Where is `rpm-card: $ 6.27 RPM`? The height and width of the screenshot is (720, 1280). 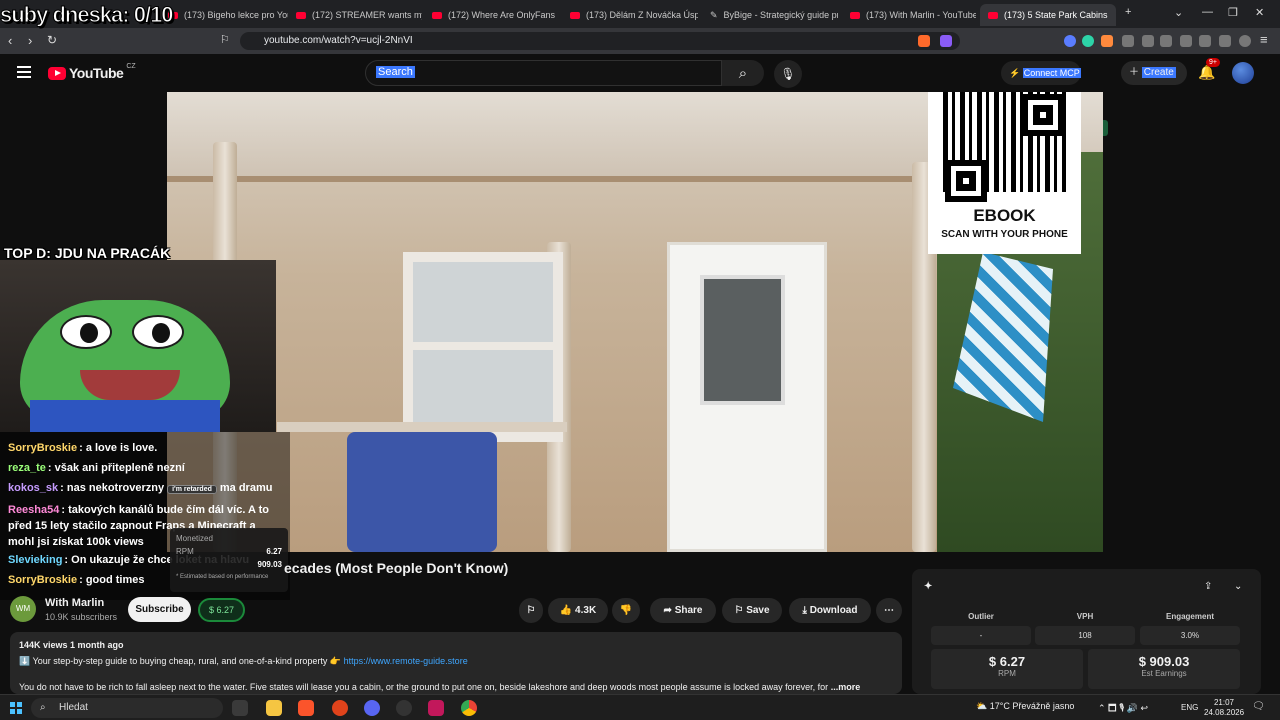 rpm-card: $ 6.27 RPM is located at coordinates (1007, 669).